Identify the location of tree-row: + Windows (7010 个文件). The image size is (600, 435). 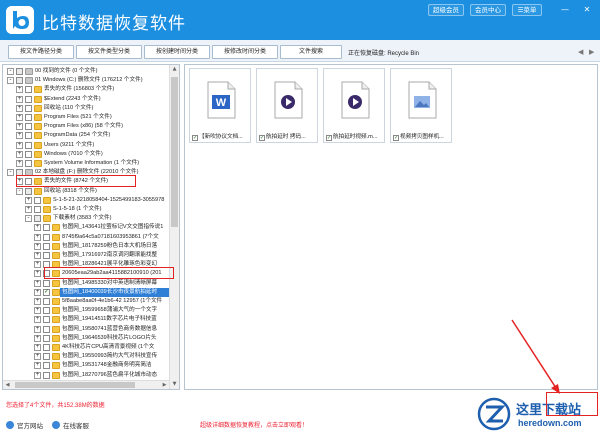
(86, 154).